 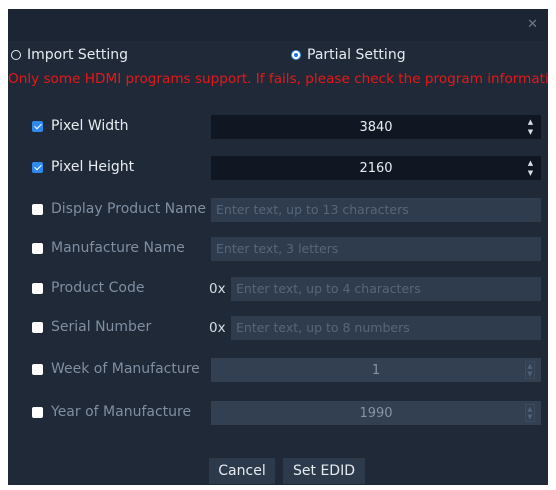 What do you see at coordinates (530, 168) in the screenshot?
I see `pixel-height-spinner: ▲ ▼` at bounding box center [530, 168].